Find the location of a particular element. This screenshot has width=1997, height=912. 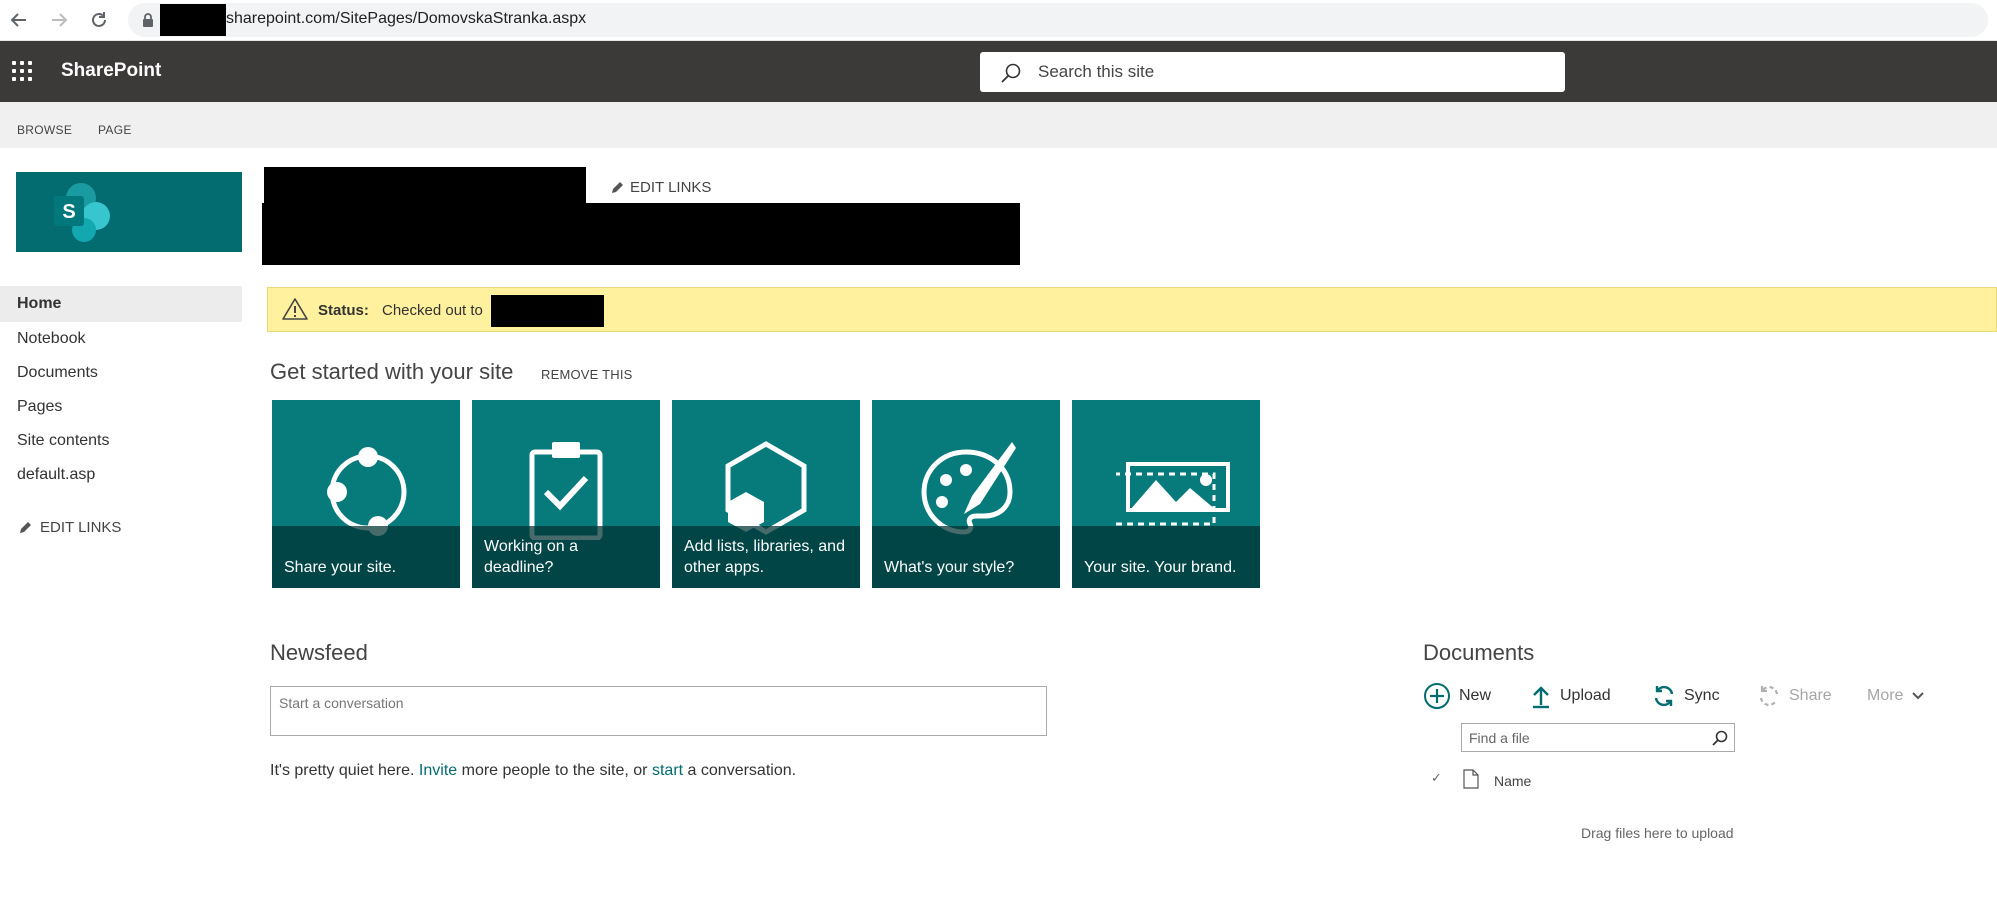

sync-icon is located at coordinates (1664, 696).